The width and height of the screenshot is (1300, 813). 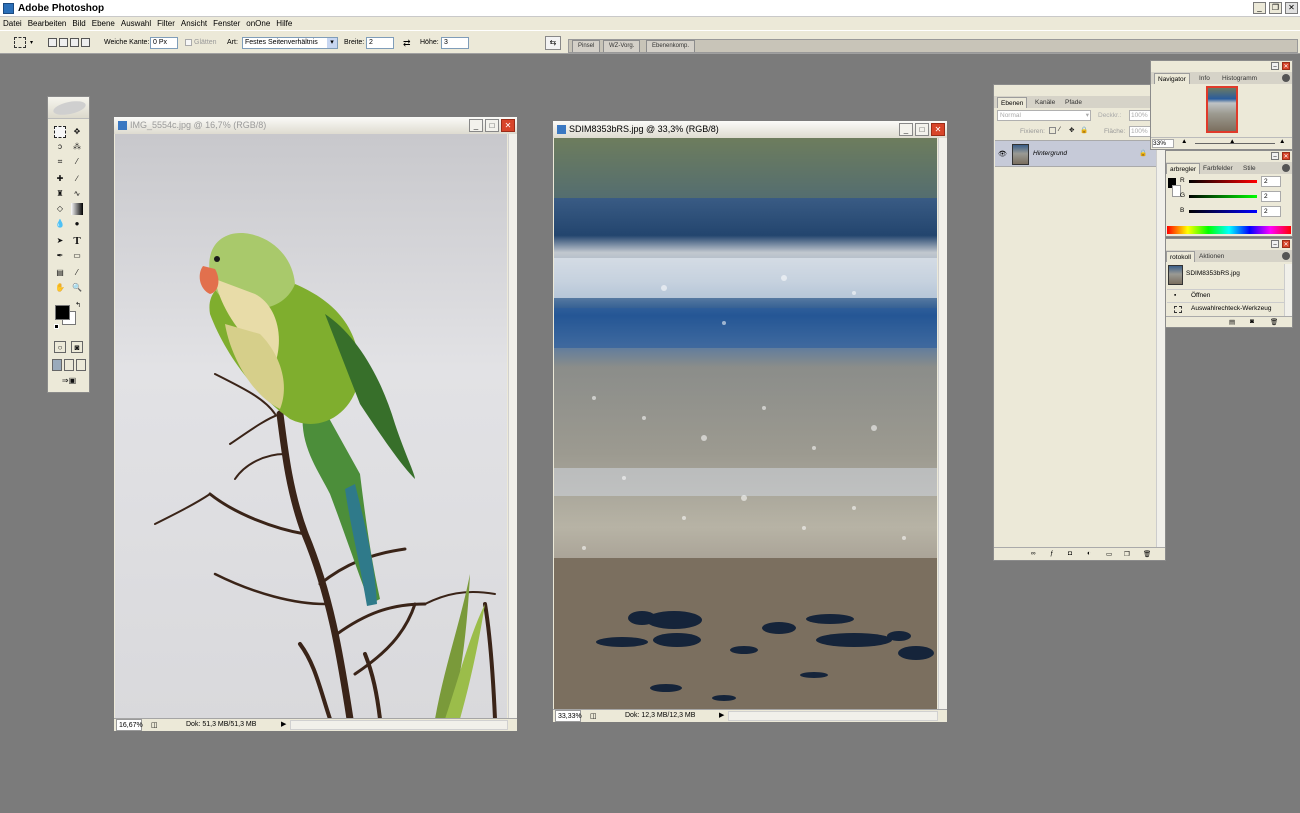 I want to click on foreground-color-swatch, so click(x=62, y=312).